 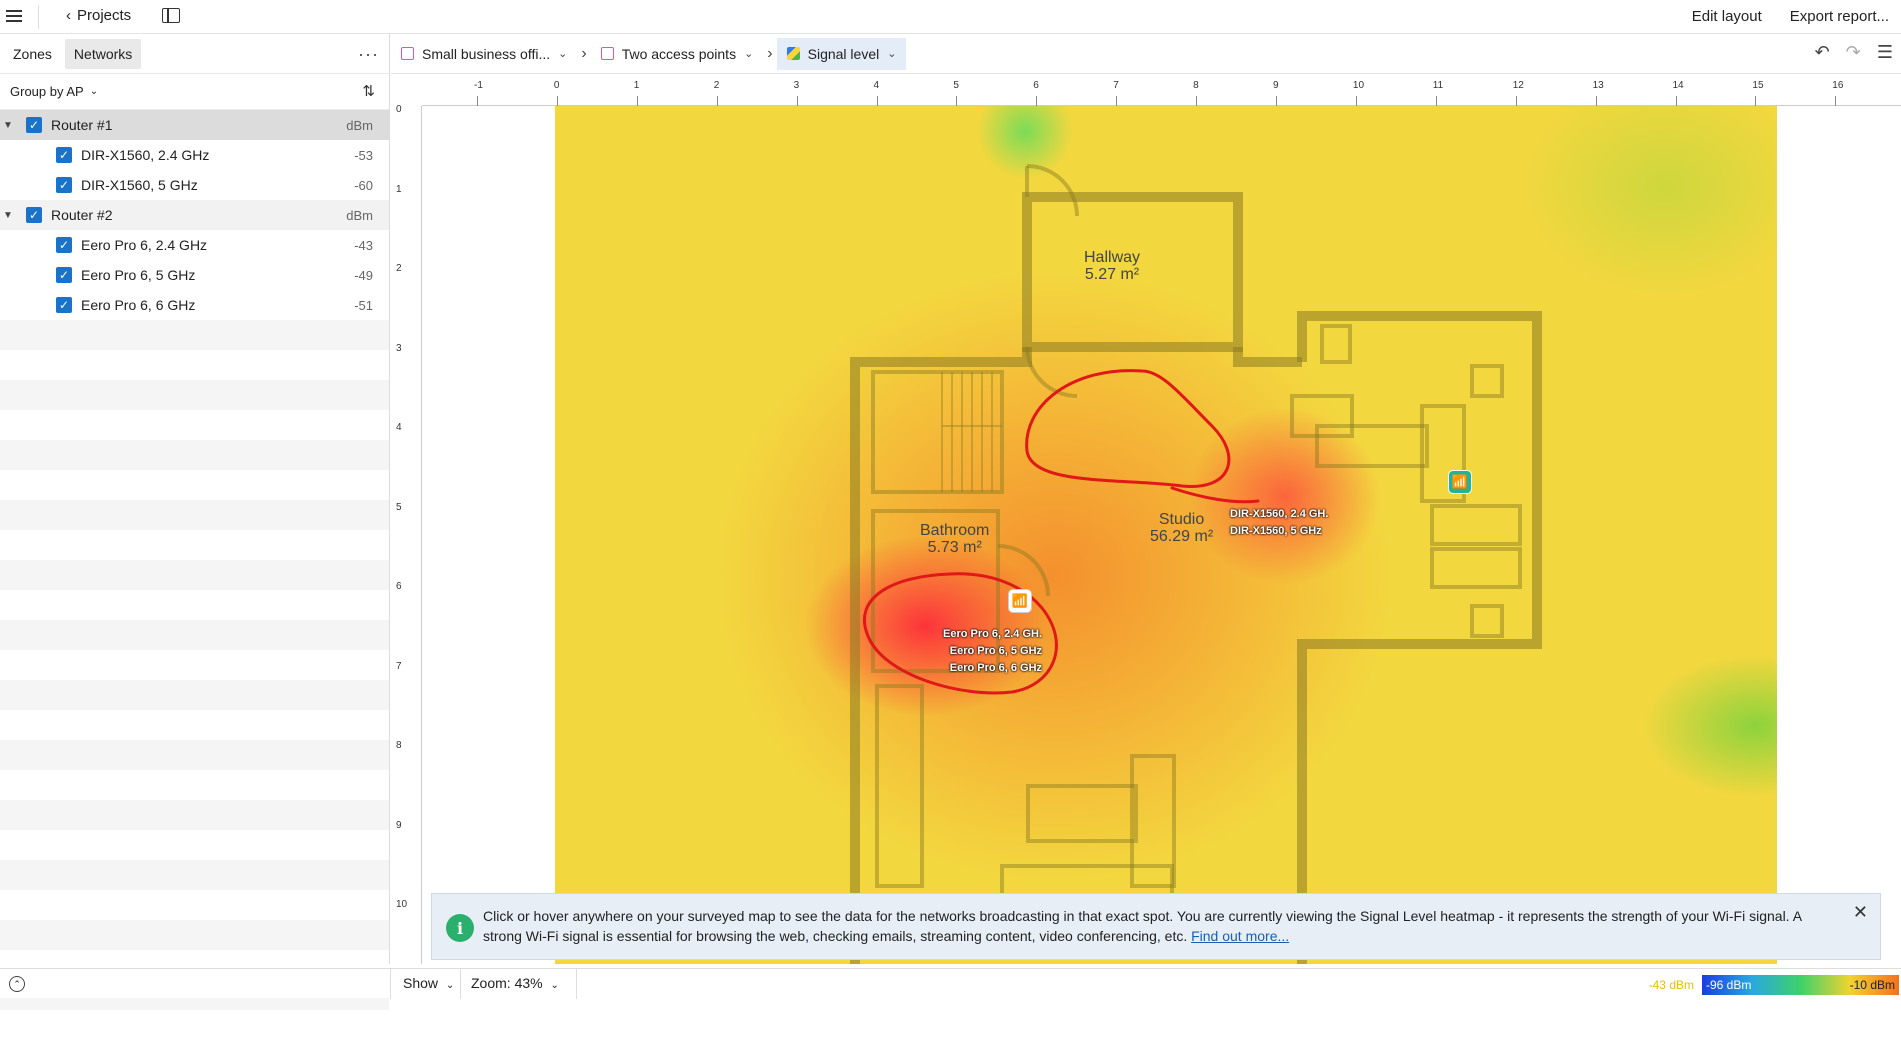 What do you see at coordinates (1276, 85) in the screenshot?
I see `ruler-tick-x: 9` at bounding box center [1276, 85].